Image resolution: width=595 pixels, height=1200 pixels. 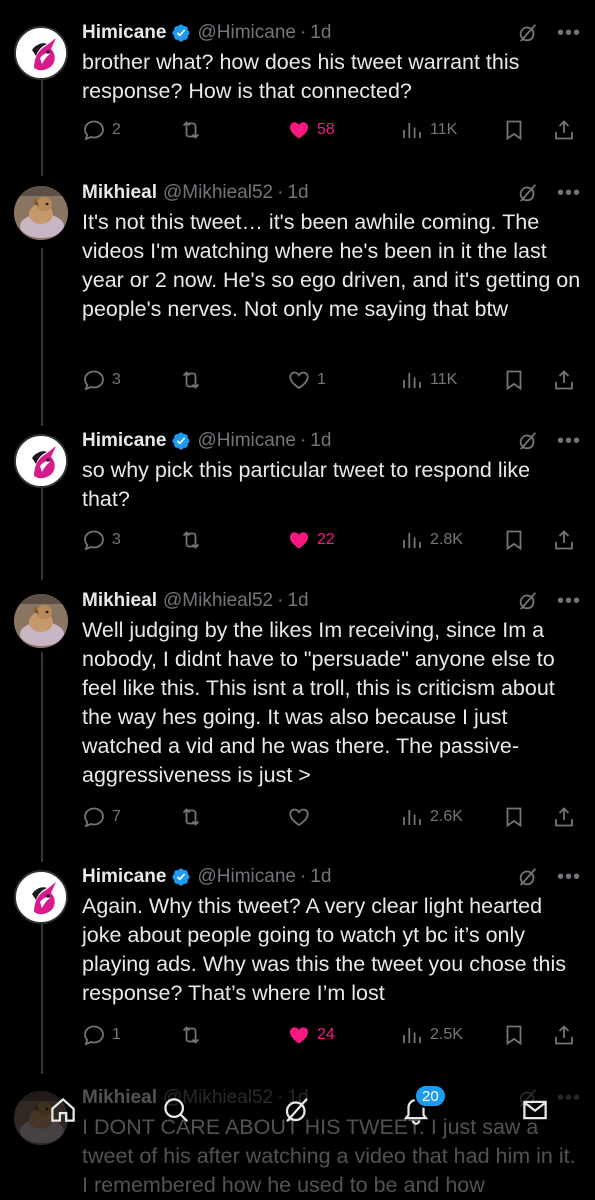 What do you see at coordinates (116, 539) in the screenshot?
I see `reply-count: 3` at bounding box center [116, 539].